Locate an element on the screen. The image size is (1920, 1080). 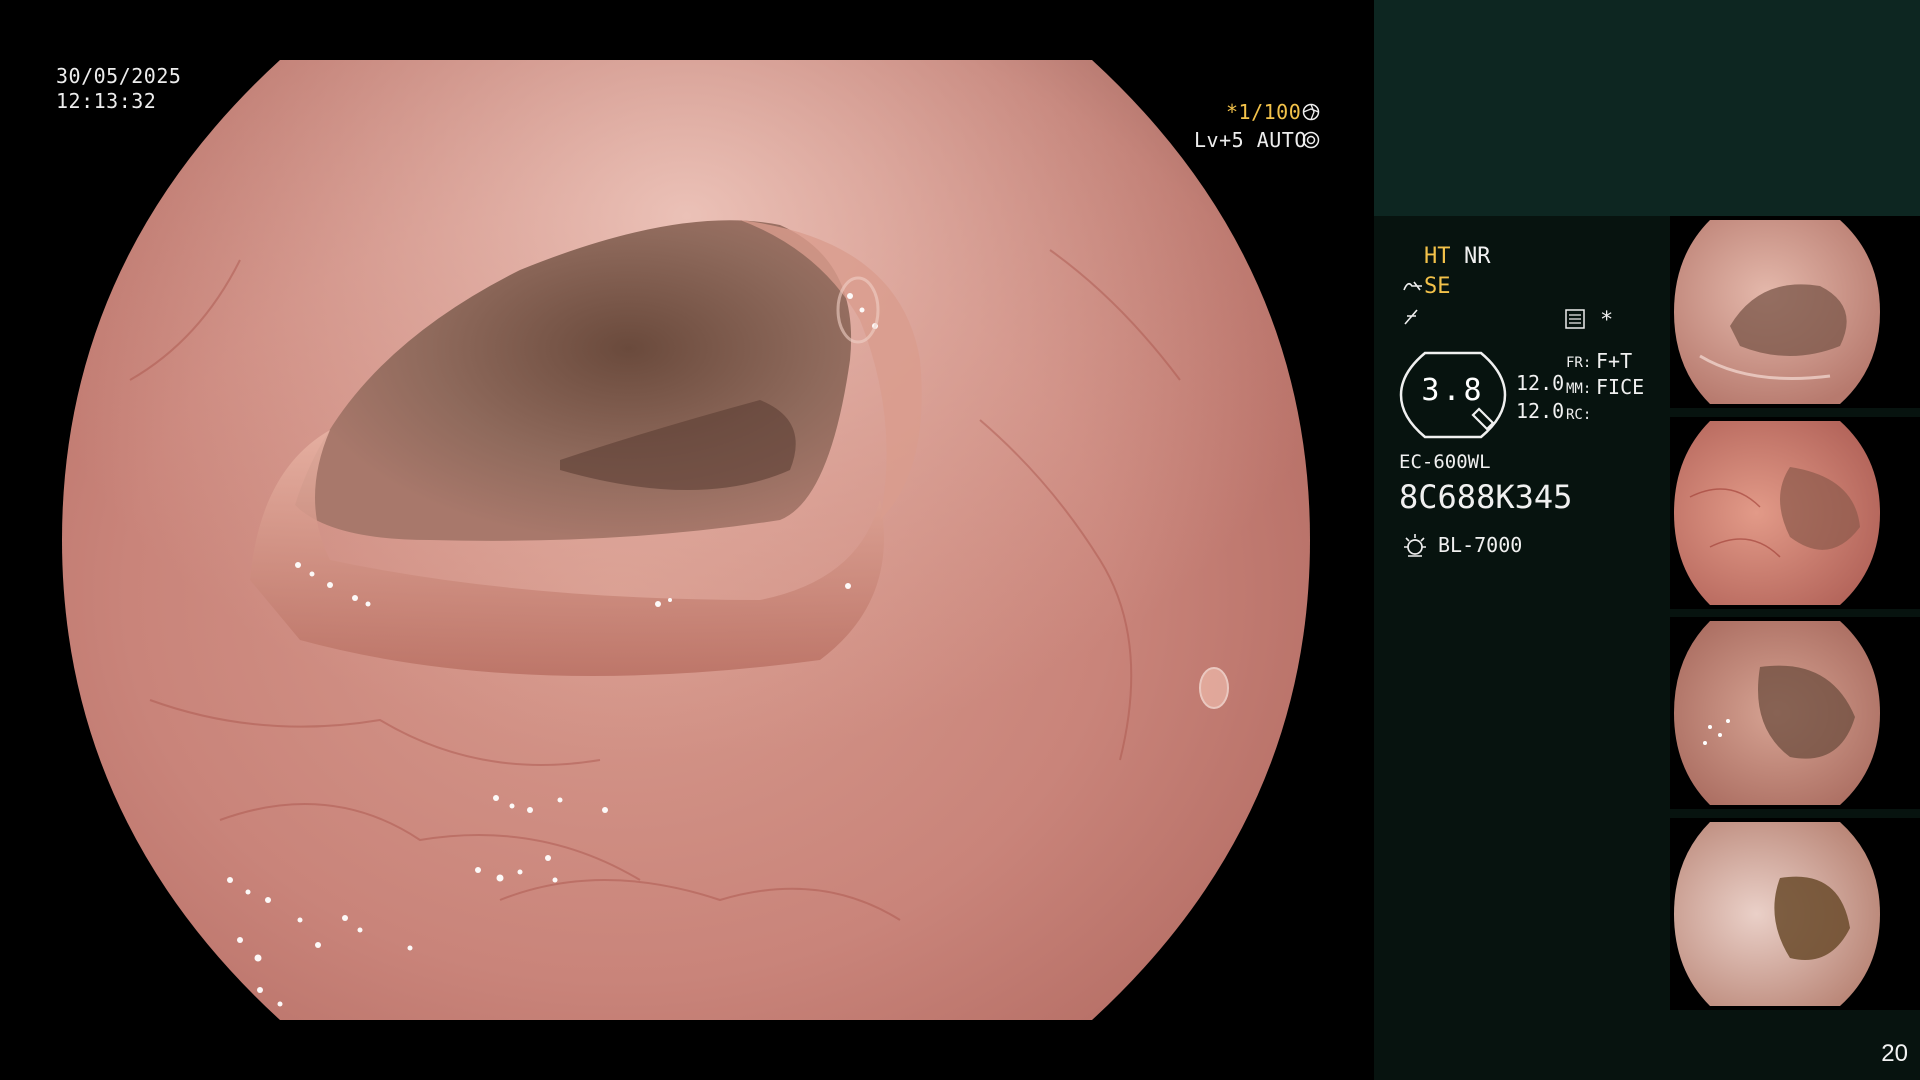
asterisk-marker: * is located at coordinates (1607, 320).